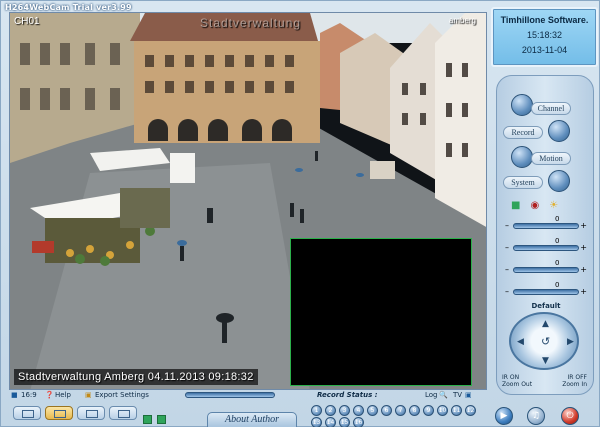 The image size is (600, 427). What do you see at coordinates (559, 181) in the screenshot?
I see `system-orb-button` at bounding box center [559, 181].